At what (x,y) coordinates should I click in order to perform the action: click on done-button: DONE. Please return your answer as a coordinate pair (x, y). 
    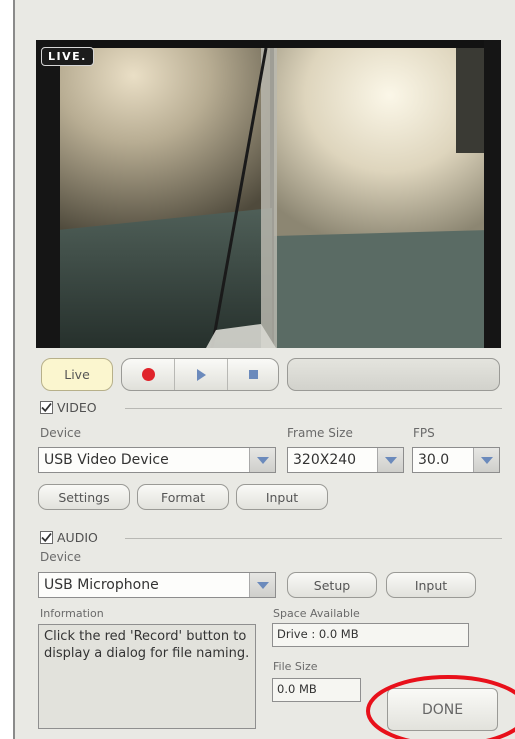
    Looking at the image, I should click on (442, 709).